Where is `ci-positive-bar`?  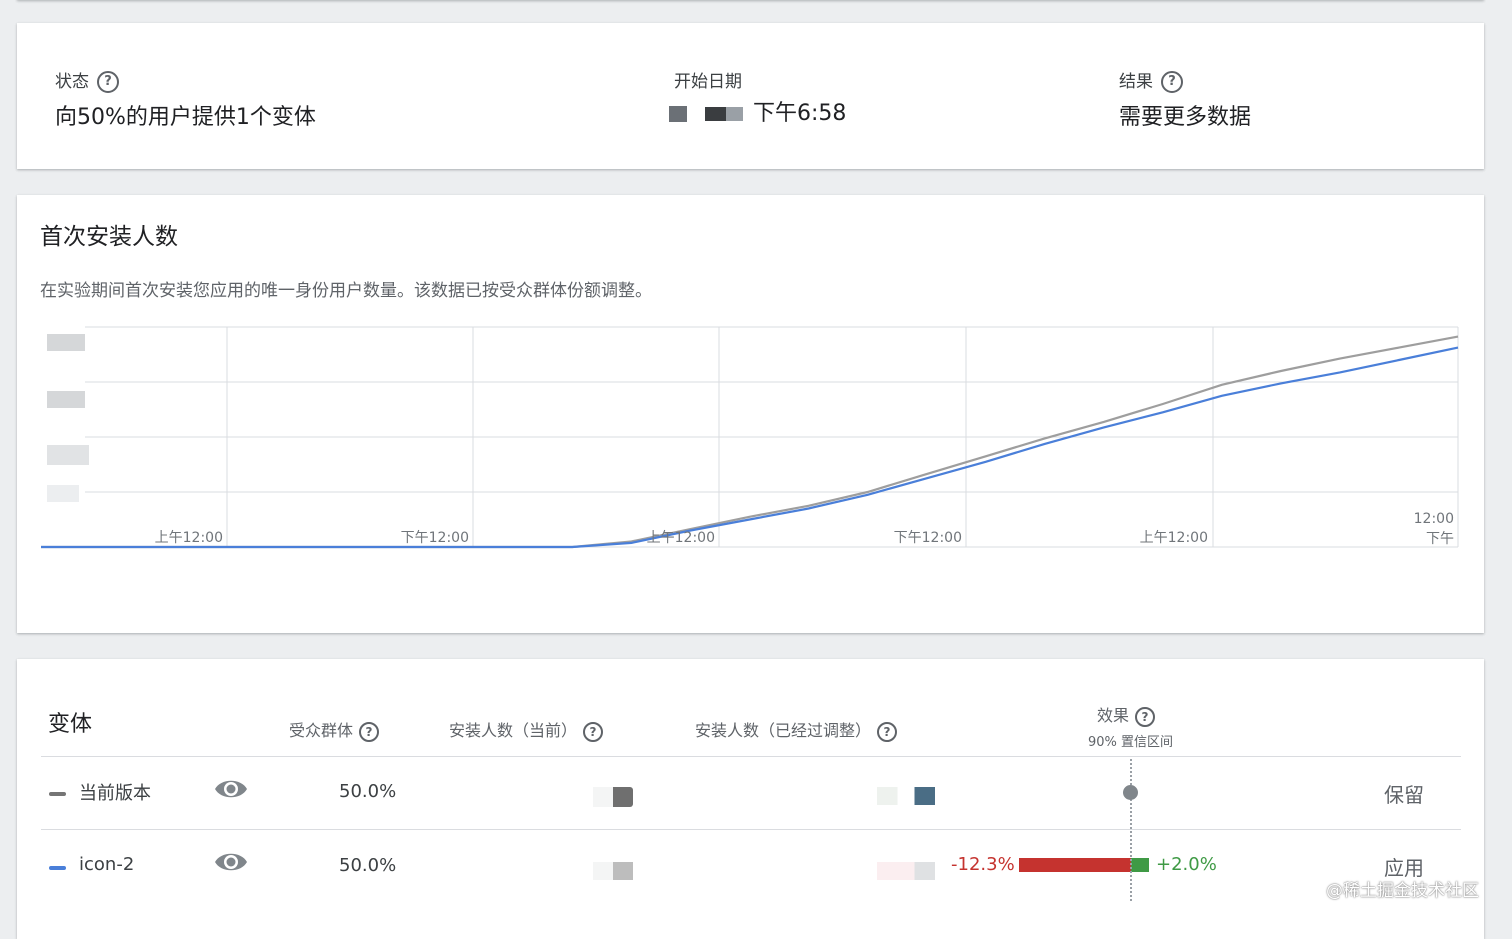
ci-positive-bar is located at coordinates (1140, 865).